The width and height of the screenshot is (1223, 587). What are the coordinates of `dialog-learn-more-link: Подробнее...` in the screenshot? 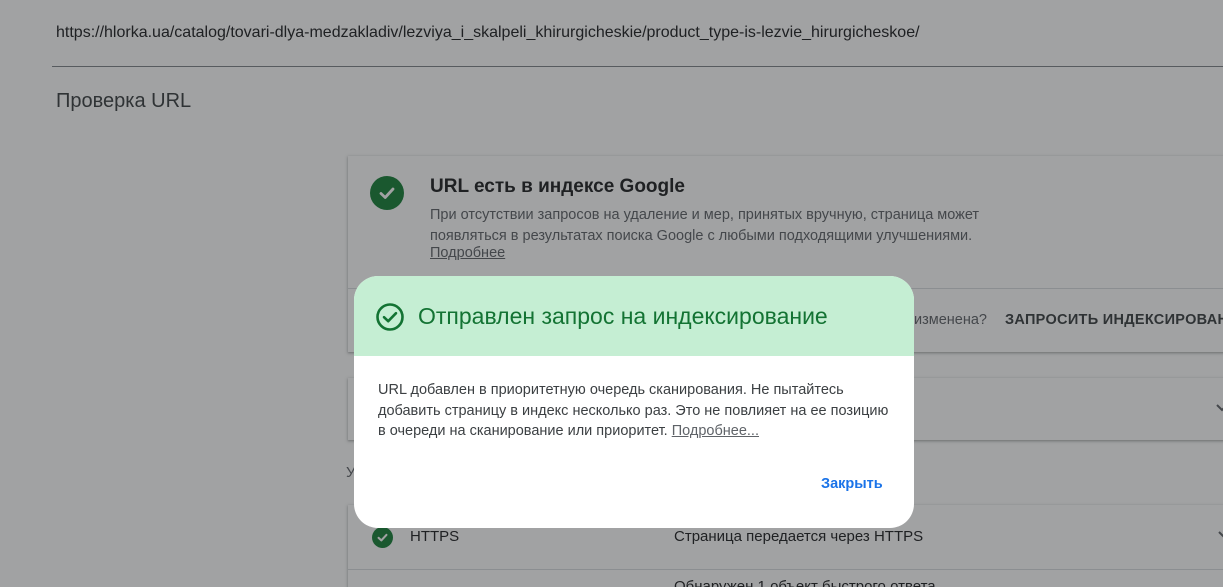 It's located at (715, 431).